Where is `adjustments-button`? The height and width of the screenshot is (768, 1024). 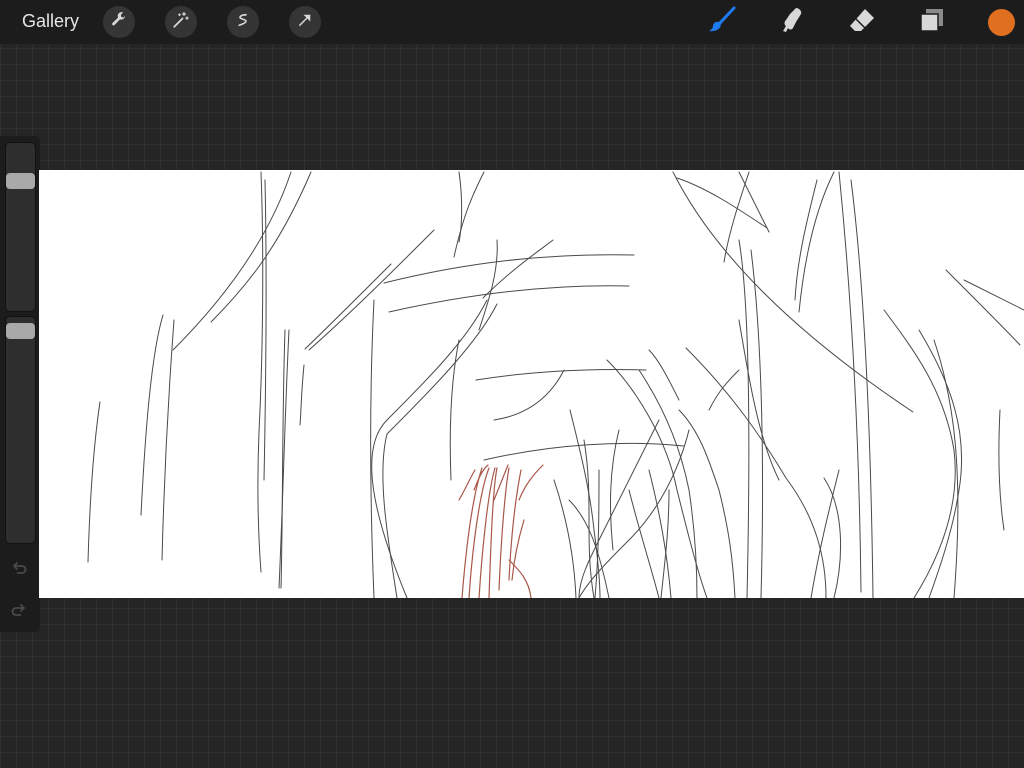 adjustments-button is located at coordinates (181, 22).